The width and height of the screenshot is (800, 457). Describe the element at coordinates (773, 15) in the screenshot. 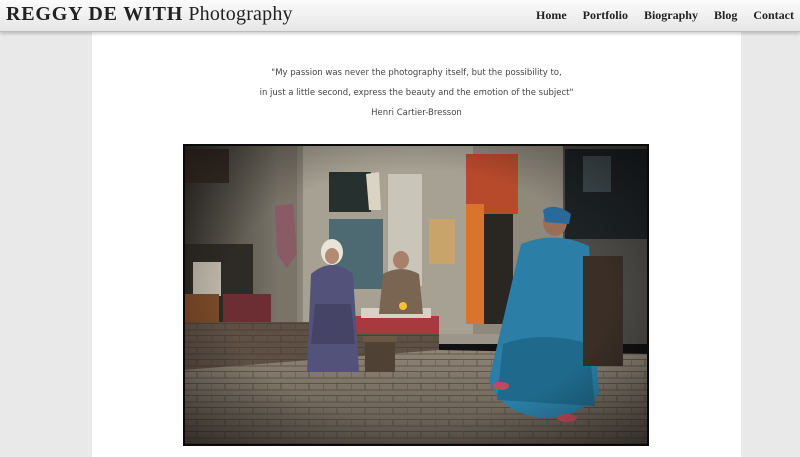

I see `nav-contact: Contact` at that location.